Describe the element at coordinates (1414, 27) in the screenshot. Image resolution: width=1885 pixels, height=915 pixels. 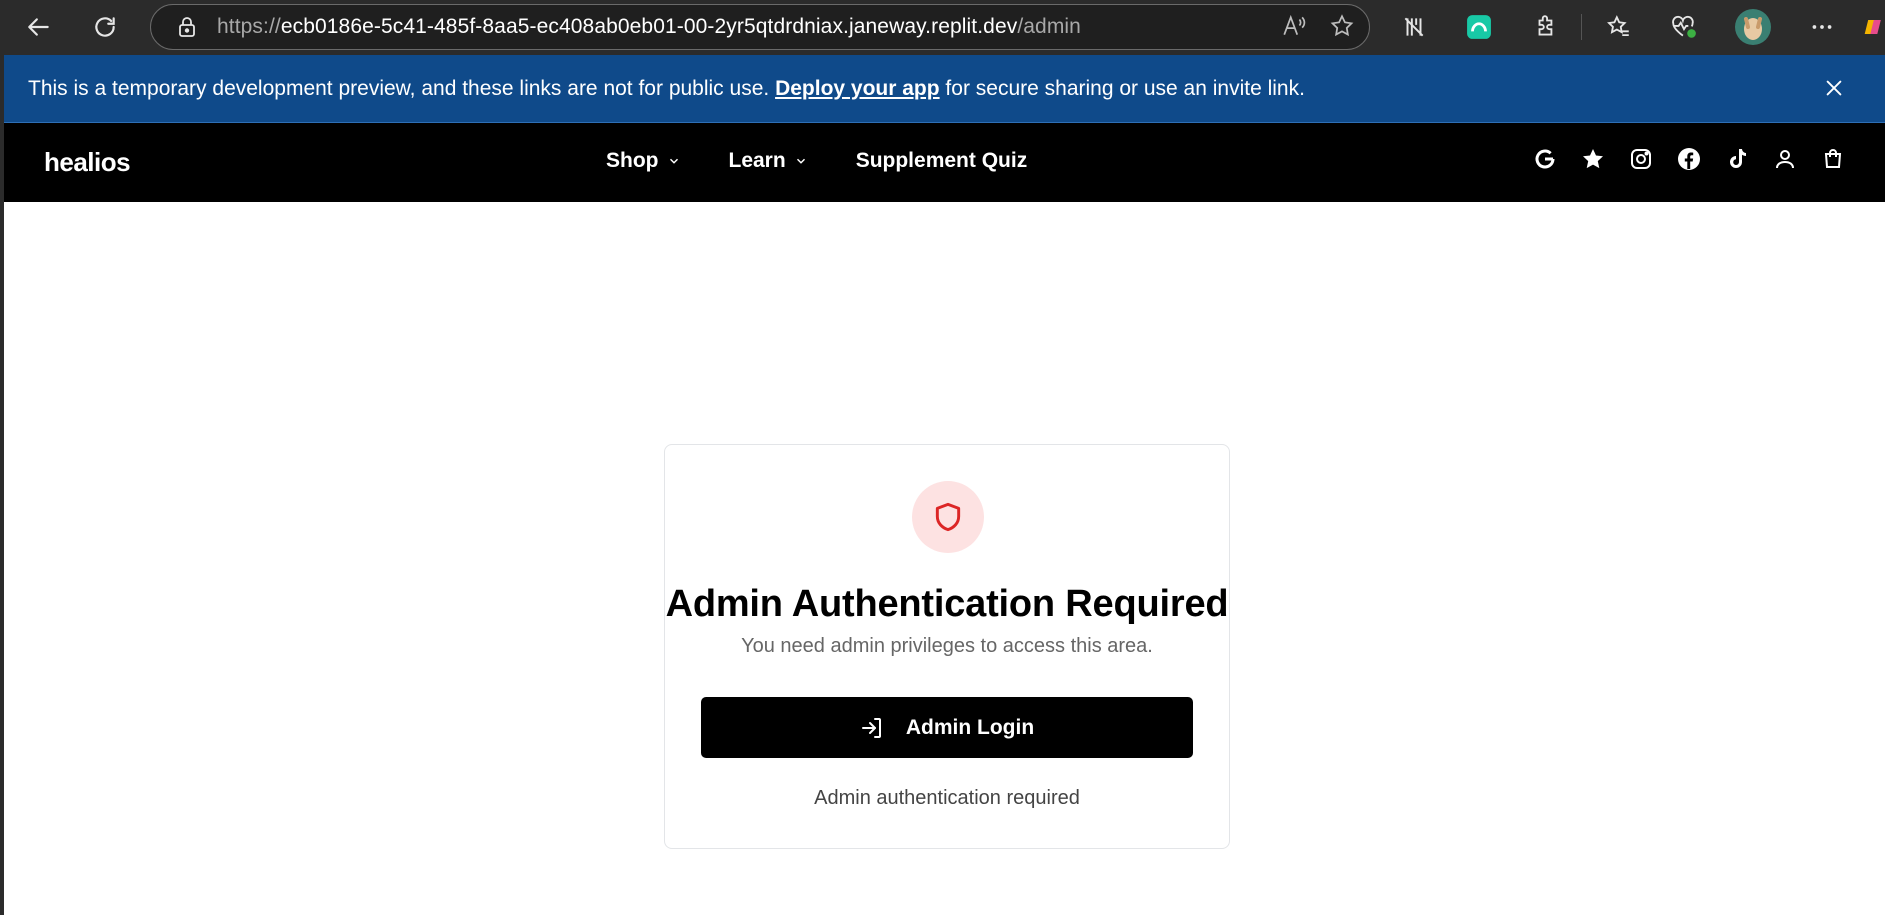
I see `tracking-prevention-icon` at that location.